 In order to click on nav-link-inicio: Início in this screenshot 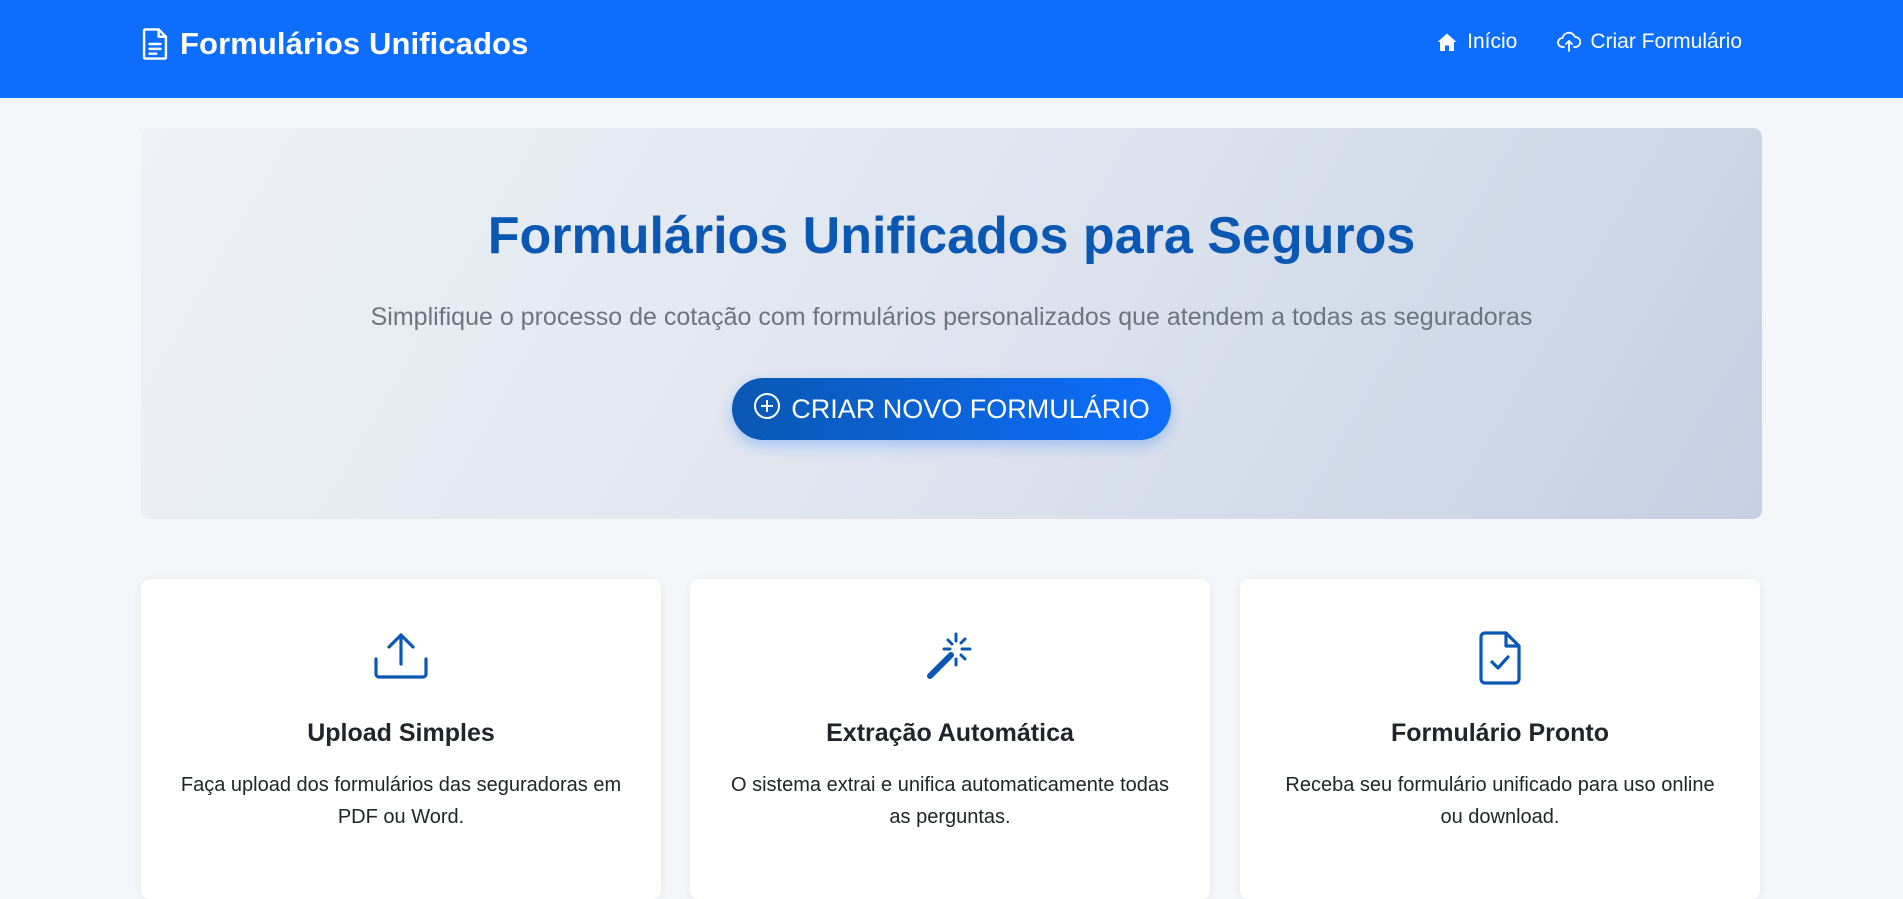, I will do `click(1476, 42)`.